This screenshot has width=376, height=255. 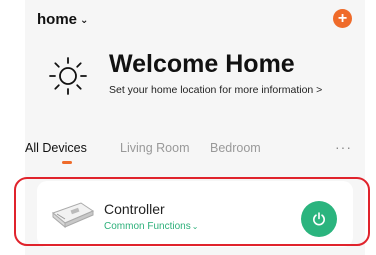 What do you see at coordinates (343, 147) in the screenshot?
I see `more-icon: ···` at bounding box center [343, 147].